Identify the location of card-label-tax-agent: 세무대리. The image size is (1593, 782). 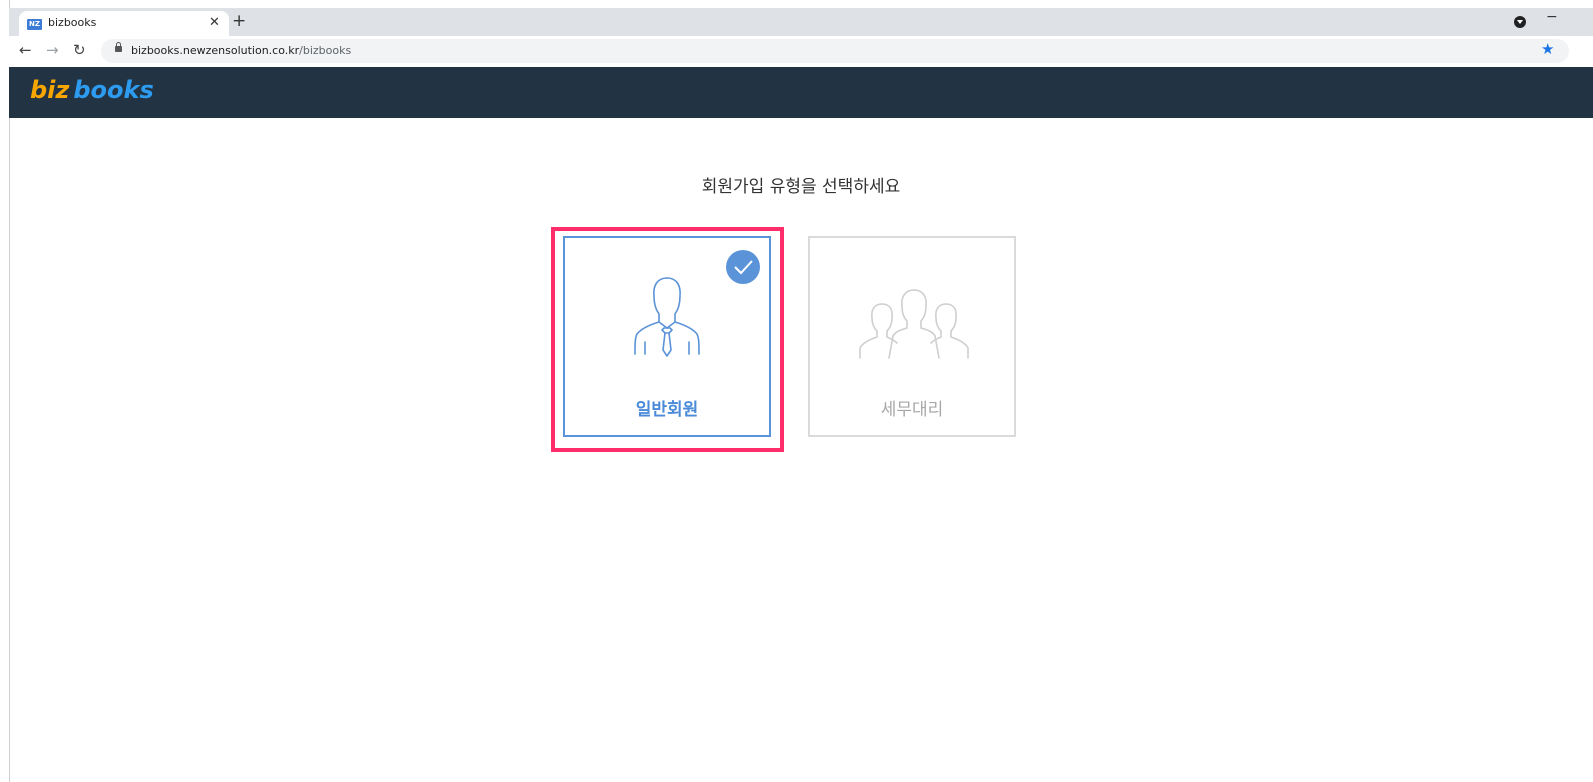
(912, 410).